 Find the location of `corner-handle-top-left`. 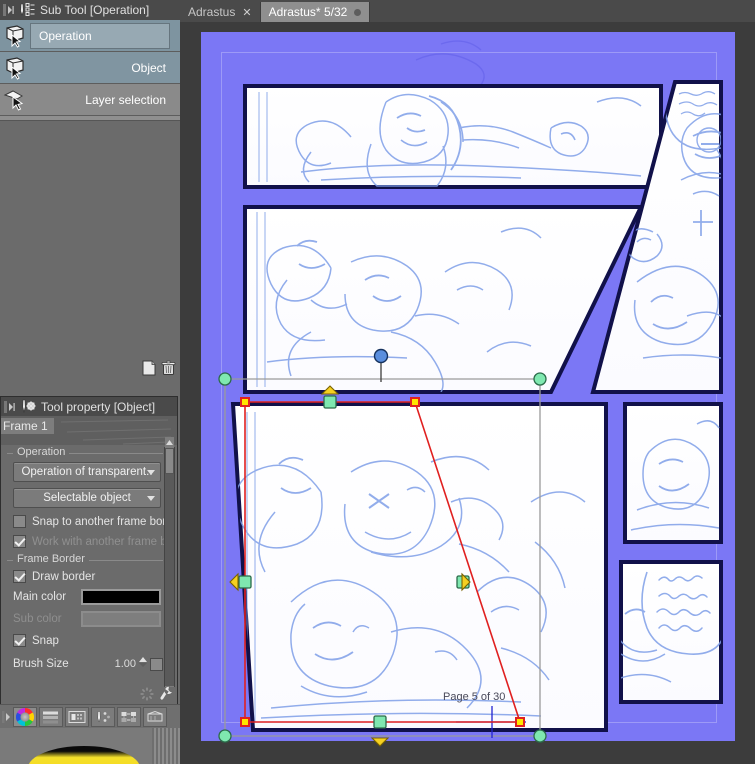

corner-handle-top-left is located at coordinates (245, 402).